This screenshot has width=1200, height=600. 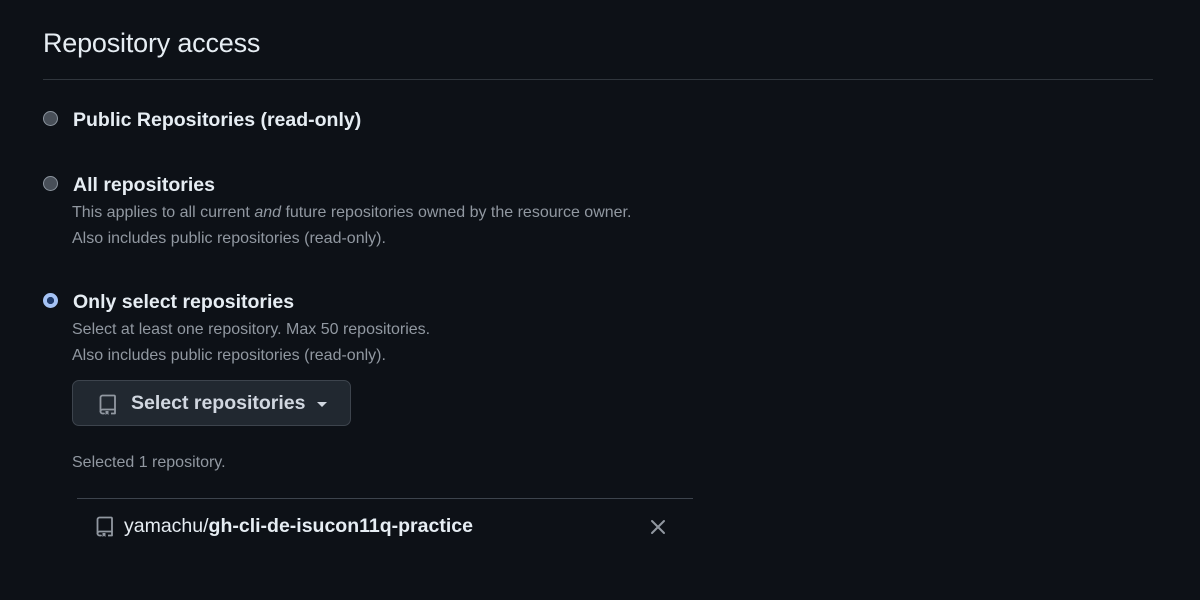 What do you see at coordinates (217, 120) in the screenshot?
I see `option-label-public: Public Repositories (read-only)` at bounding box center [217, 120].